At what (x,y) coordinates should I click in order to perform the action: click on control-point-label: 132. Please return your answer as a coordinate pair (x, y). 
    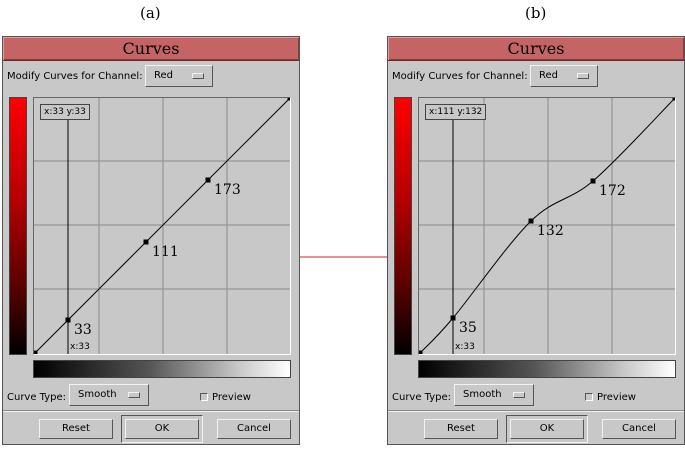
    Looking at the image, I should click on (550, 231).